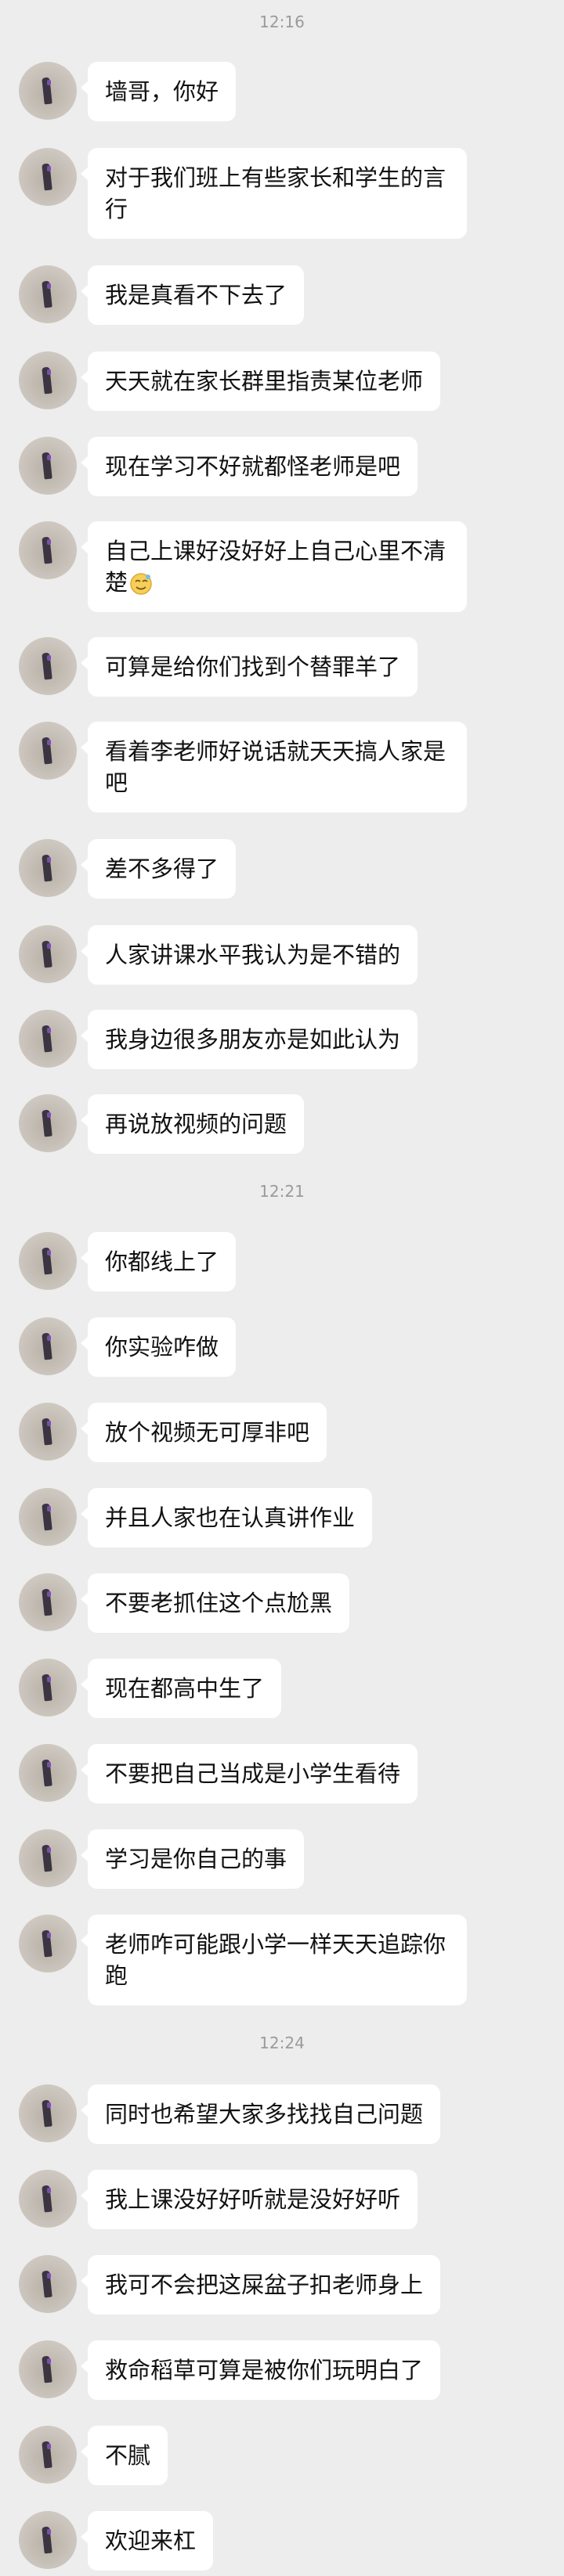  I want to click on message-text: 我可不会把这屎盆子扣老师身上, so click(264, 2285).